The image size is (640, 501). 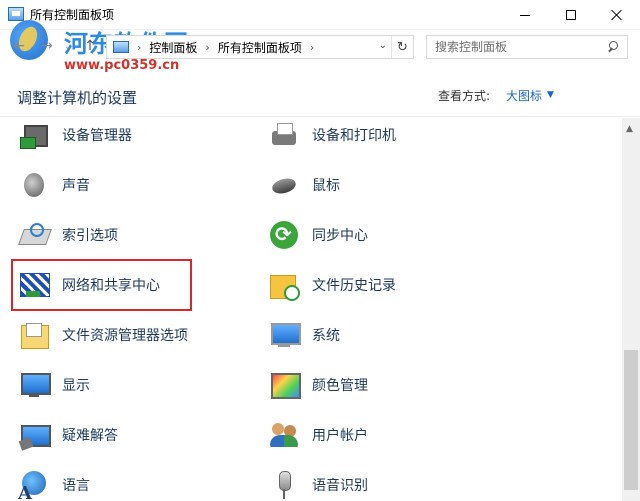 What do you see at coordinates (54, 484) in the screenshot?
I see `item-language: 语言` at bounding box center [54, 484].